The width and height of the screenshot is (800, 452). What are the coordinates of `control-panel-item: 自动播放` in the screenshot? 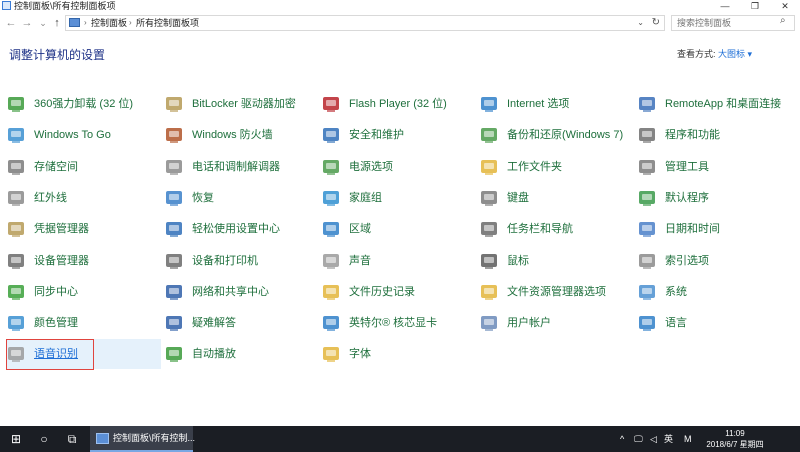 It's located at (241, 354).